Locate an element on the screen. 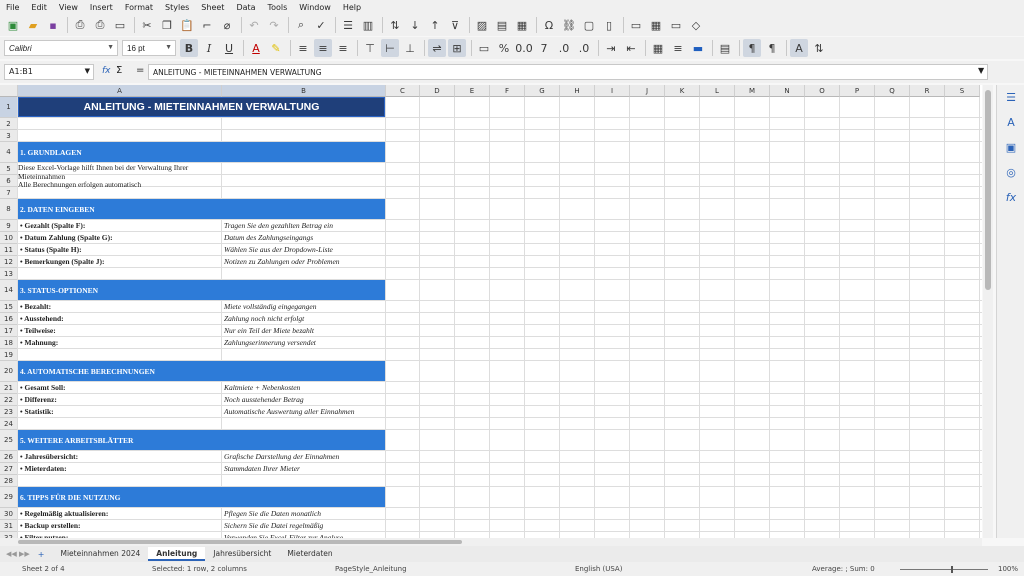 The image size is (1024, 576). right-to-left-icon: ¶ is located at coordinates (772, 48).